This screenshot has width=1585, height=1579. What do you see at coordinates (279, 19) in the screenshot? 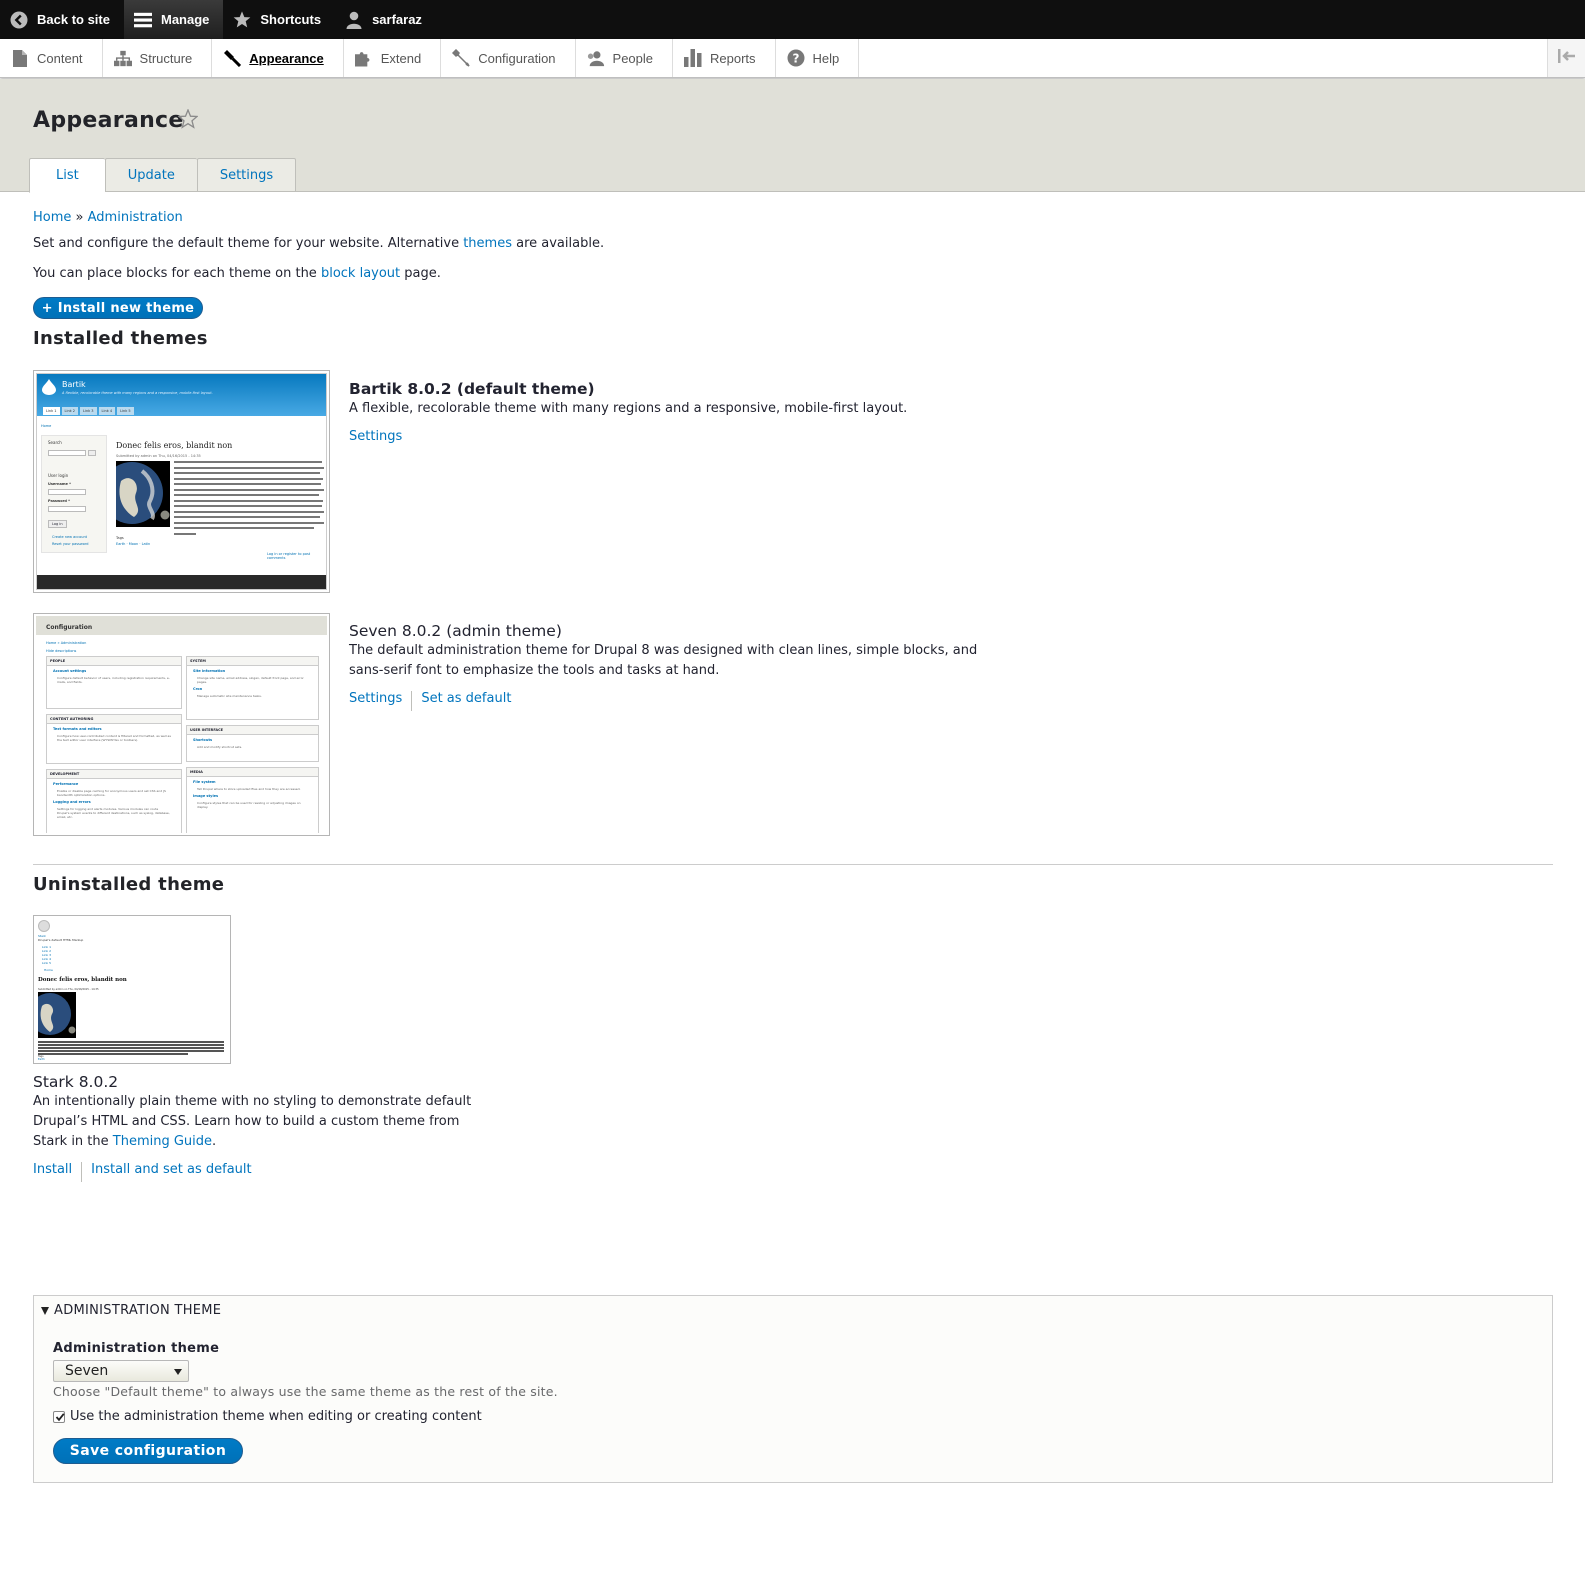
I see `shortcuts-tab: Shortcuts` at bounding box center [279, 19].